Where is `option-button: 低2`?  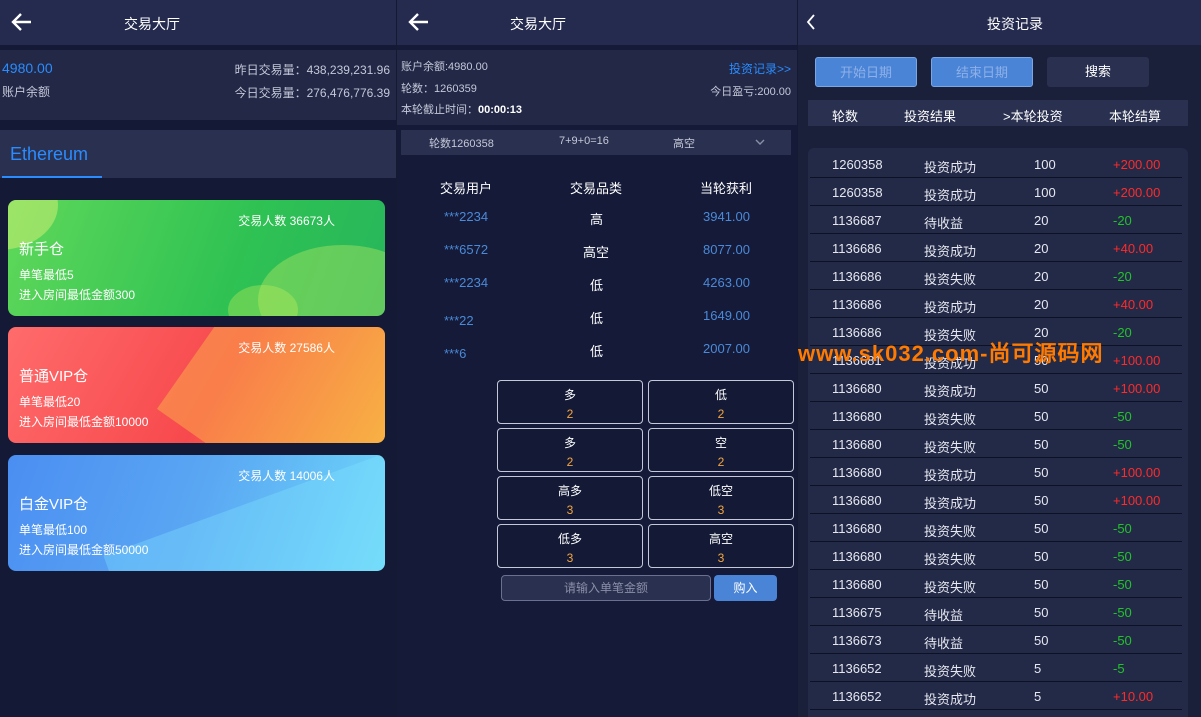
option-button: 低2 is located at coordinates (721, 402).